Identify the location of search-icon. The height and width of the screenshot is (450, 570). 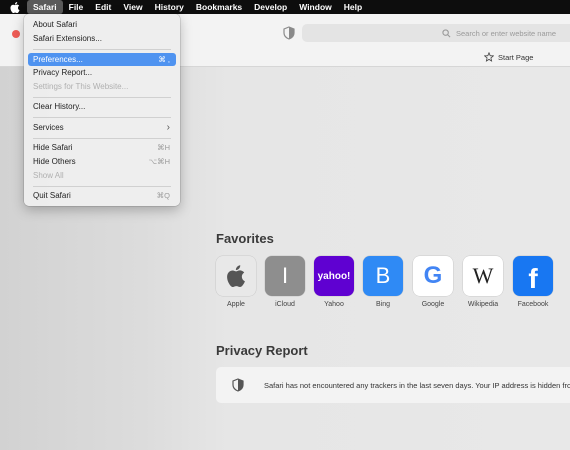
(446, 32).